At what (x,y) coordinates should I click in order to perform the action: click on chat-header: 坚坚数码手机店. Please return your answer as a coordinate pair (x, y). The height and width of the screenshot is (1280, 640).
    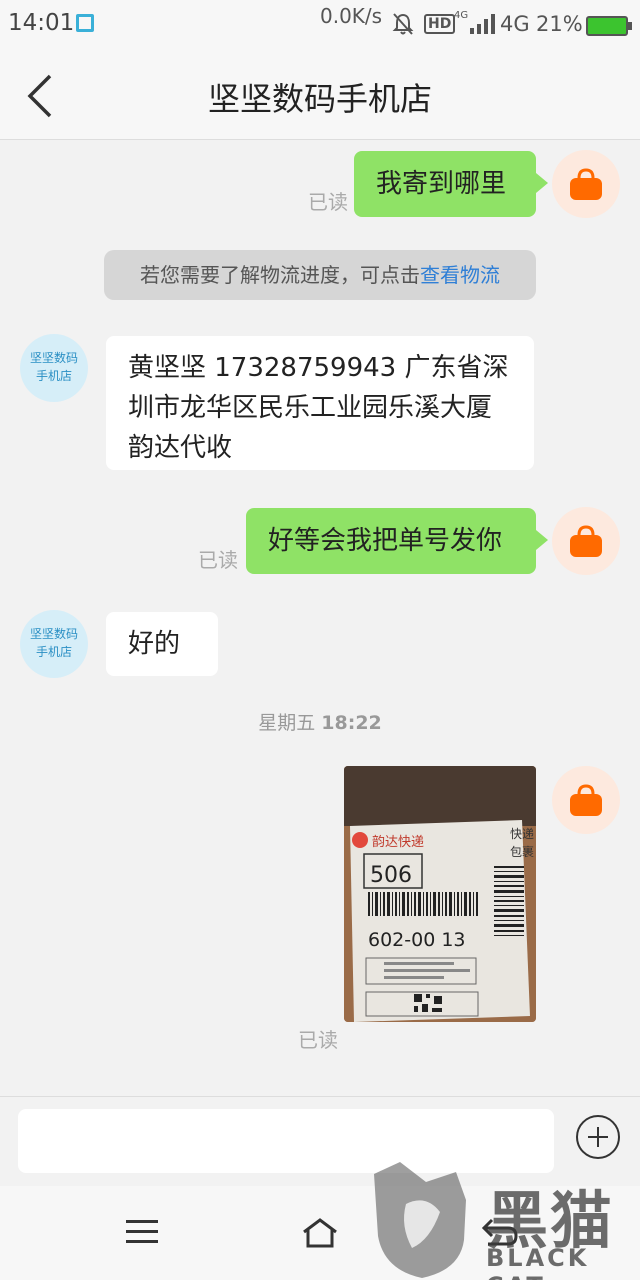
    Looking at the image, I should click on (320, 95).